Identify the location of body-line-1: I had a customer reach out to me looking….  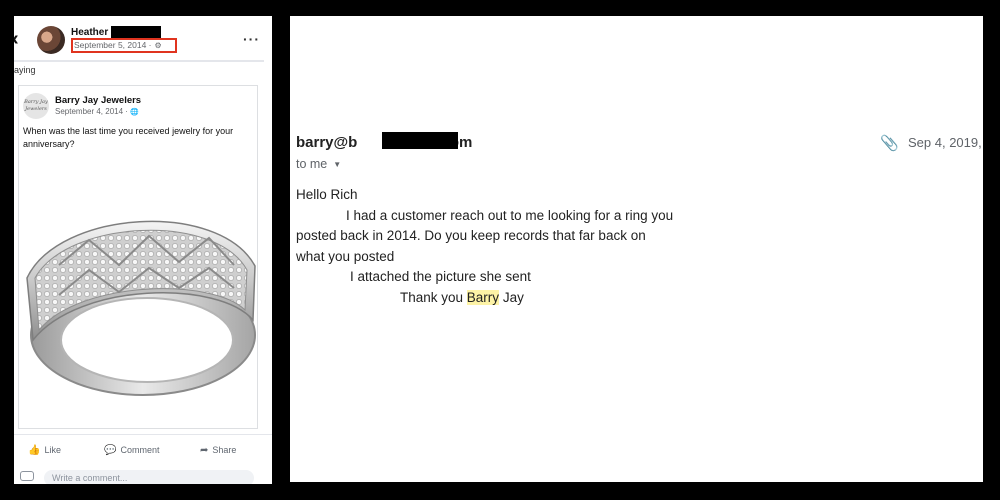
(510, 215).